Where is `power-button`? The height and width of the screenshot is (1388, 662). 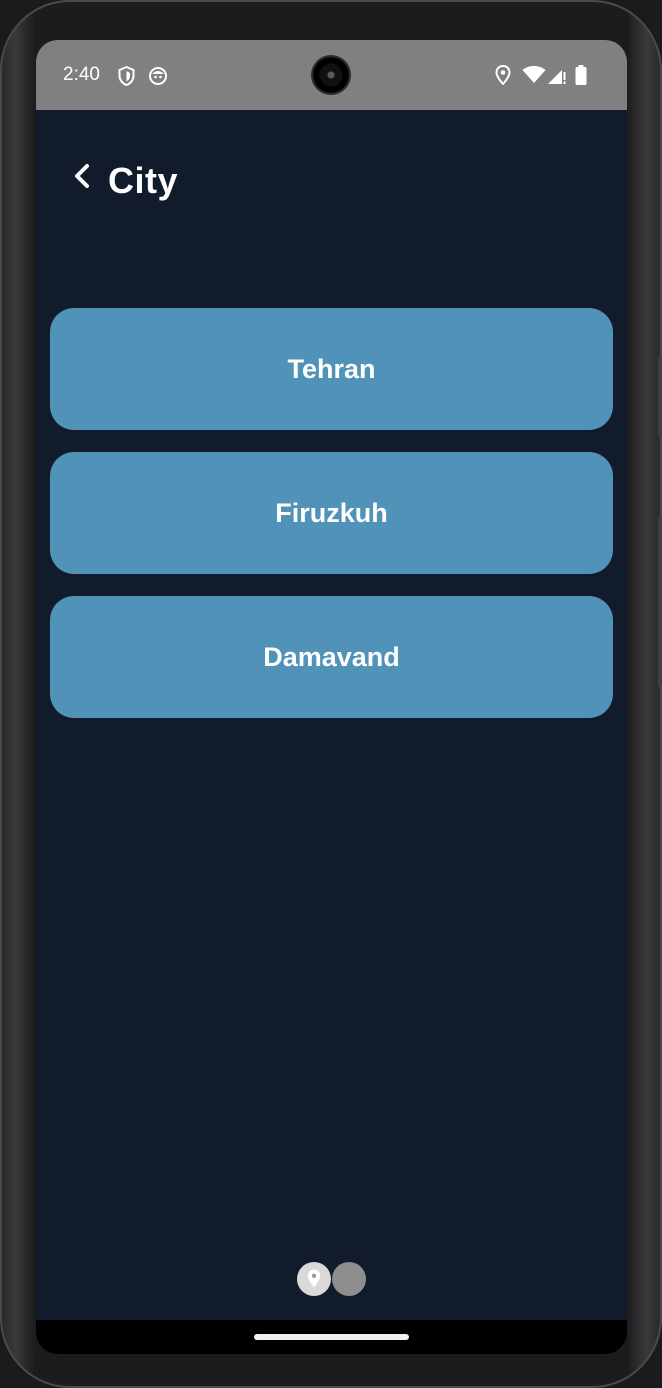 power-button is located at coordinates (660, 397).